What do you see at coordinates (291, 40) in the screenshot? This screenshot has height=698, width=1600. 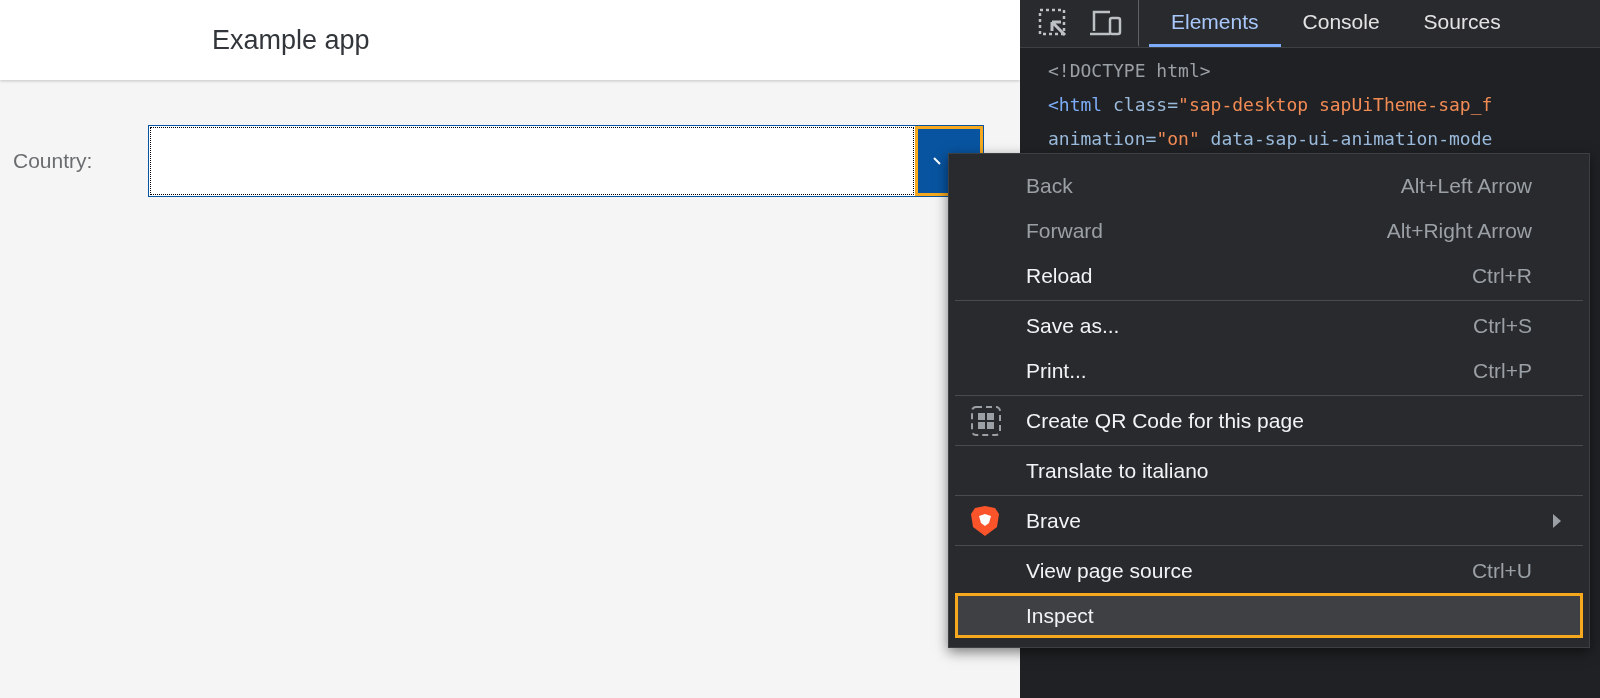 I see `app-title: Example app` at bounding box center [291, 40].